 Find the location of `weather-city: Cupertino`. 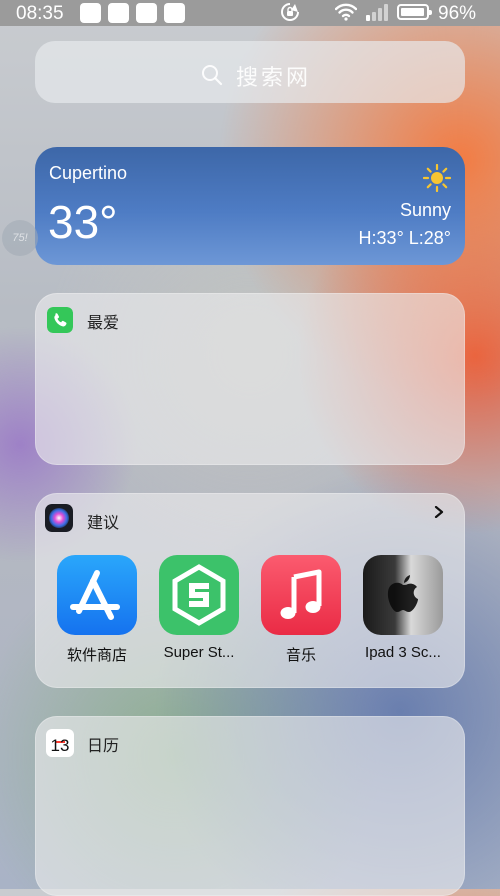

weather-city: Cupertino is located at coordinates (88, 173).